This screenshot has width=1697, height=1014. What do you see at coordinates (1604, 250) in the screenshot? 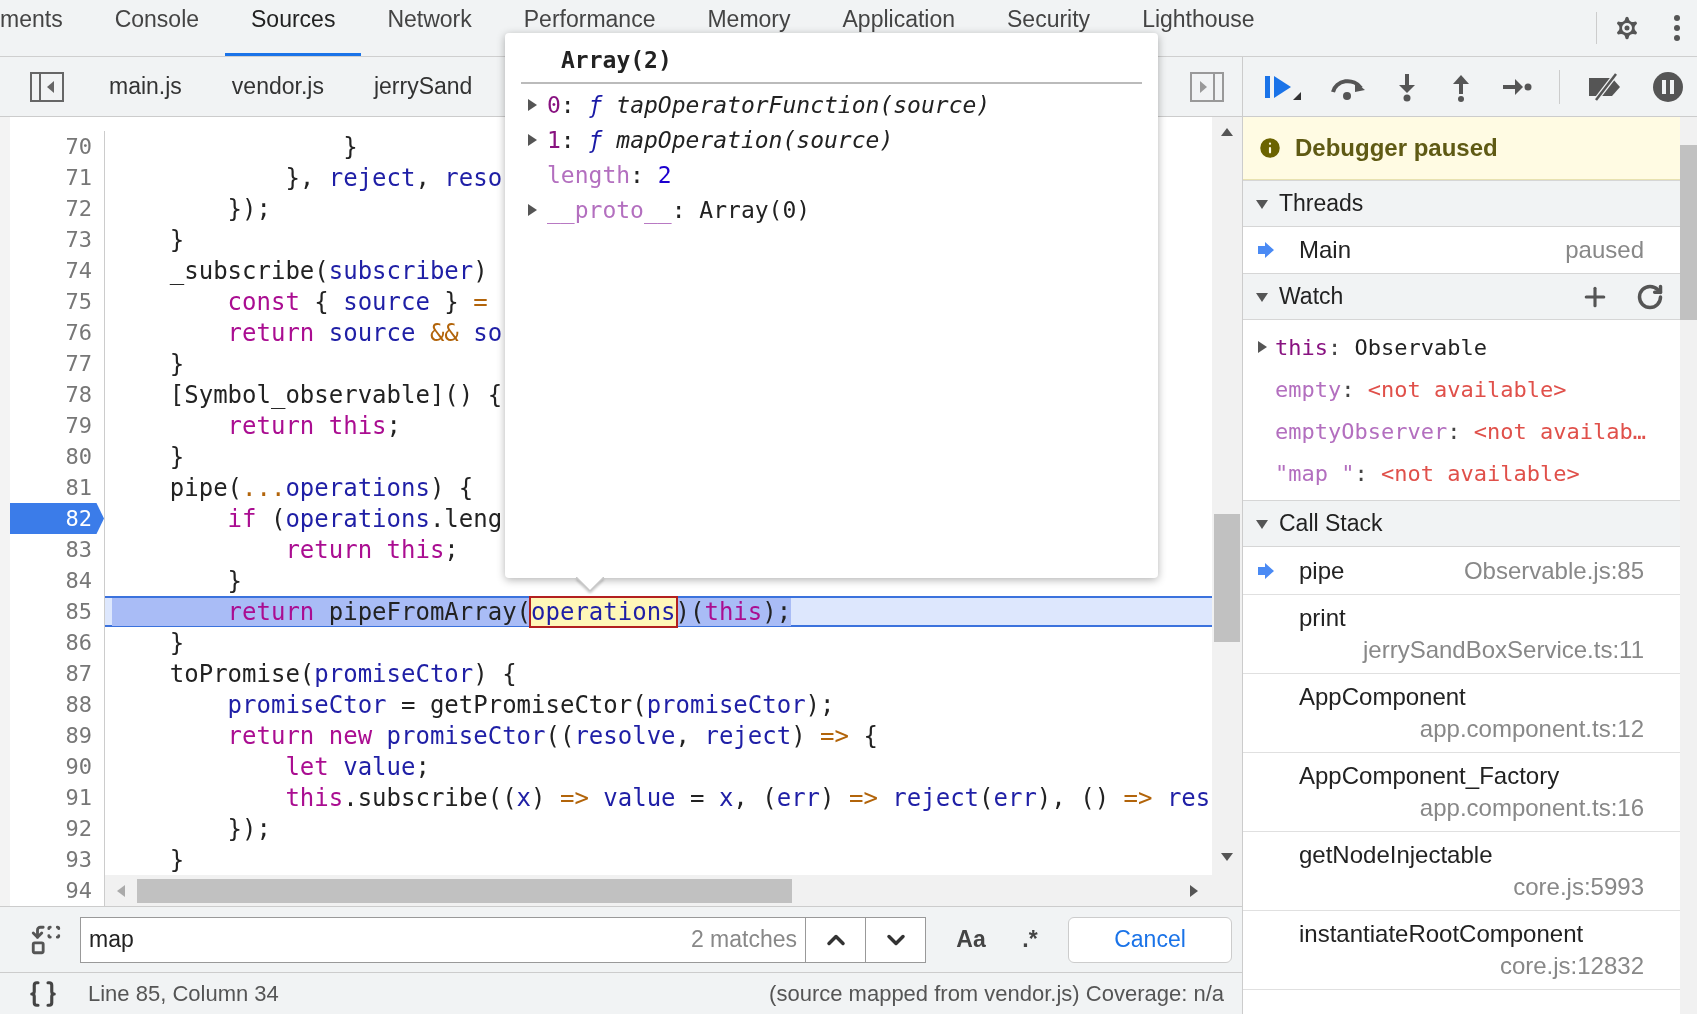
I see `thread-status: paused` at bounding box center [1604, 250].